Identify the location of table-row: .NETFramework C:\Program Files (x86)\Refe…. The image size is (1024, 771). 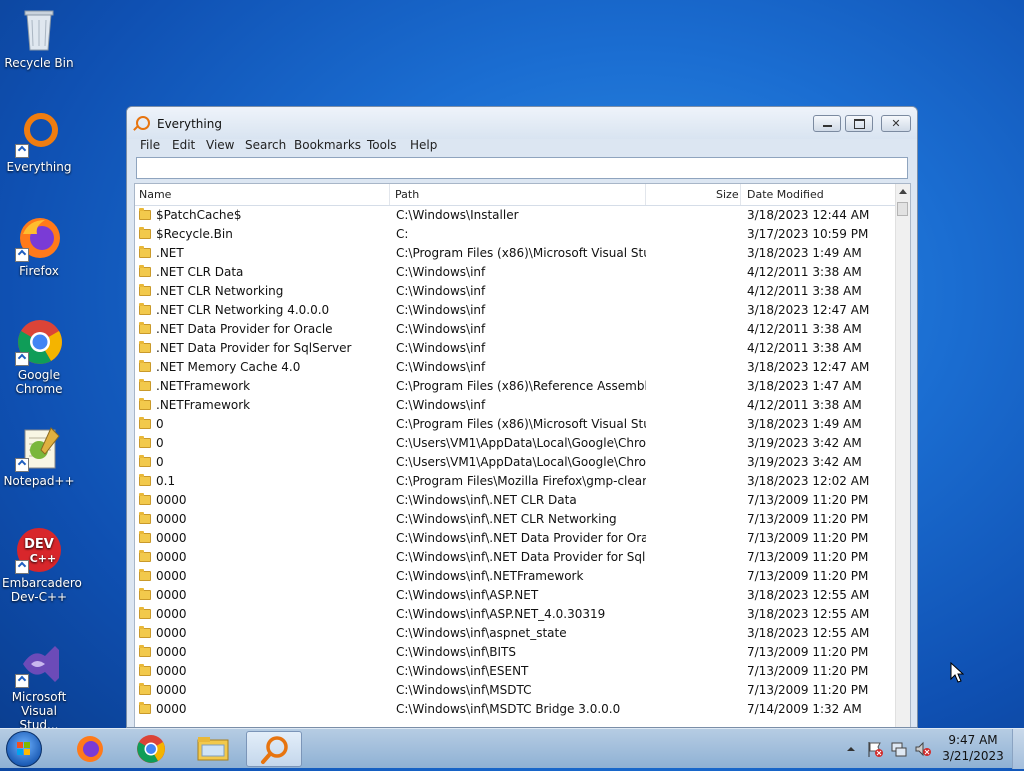
(516, 386).